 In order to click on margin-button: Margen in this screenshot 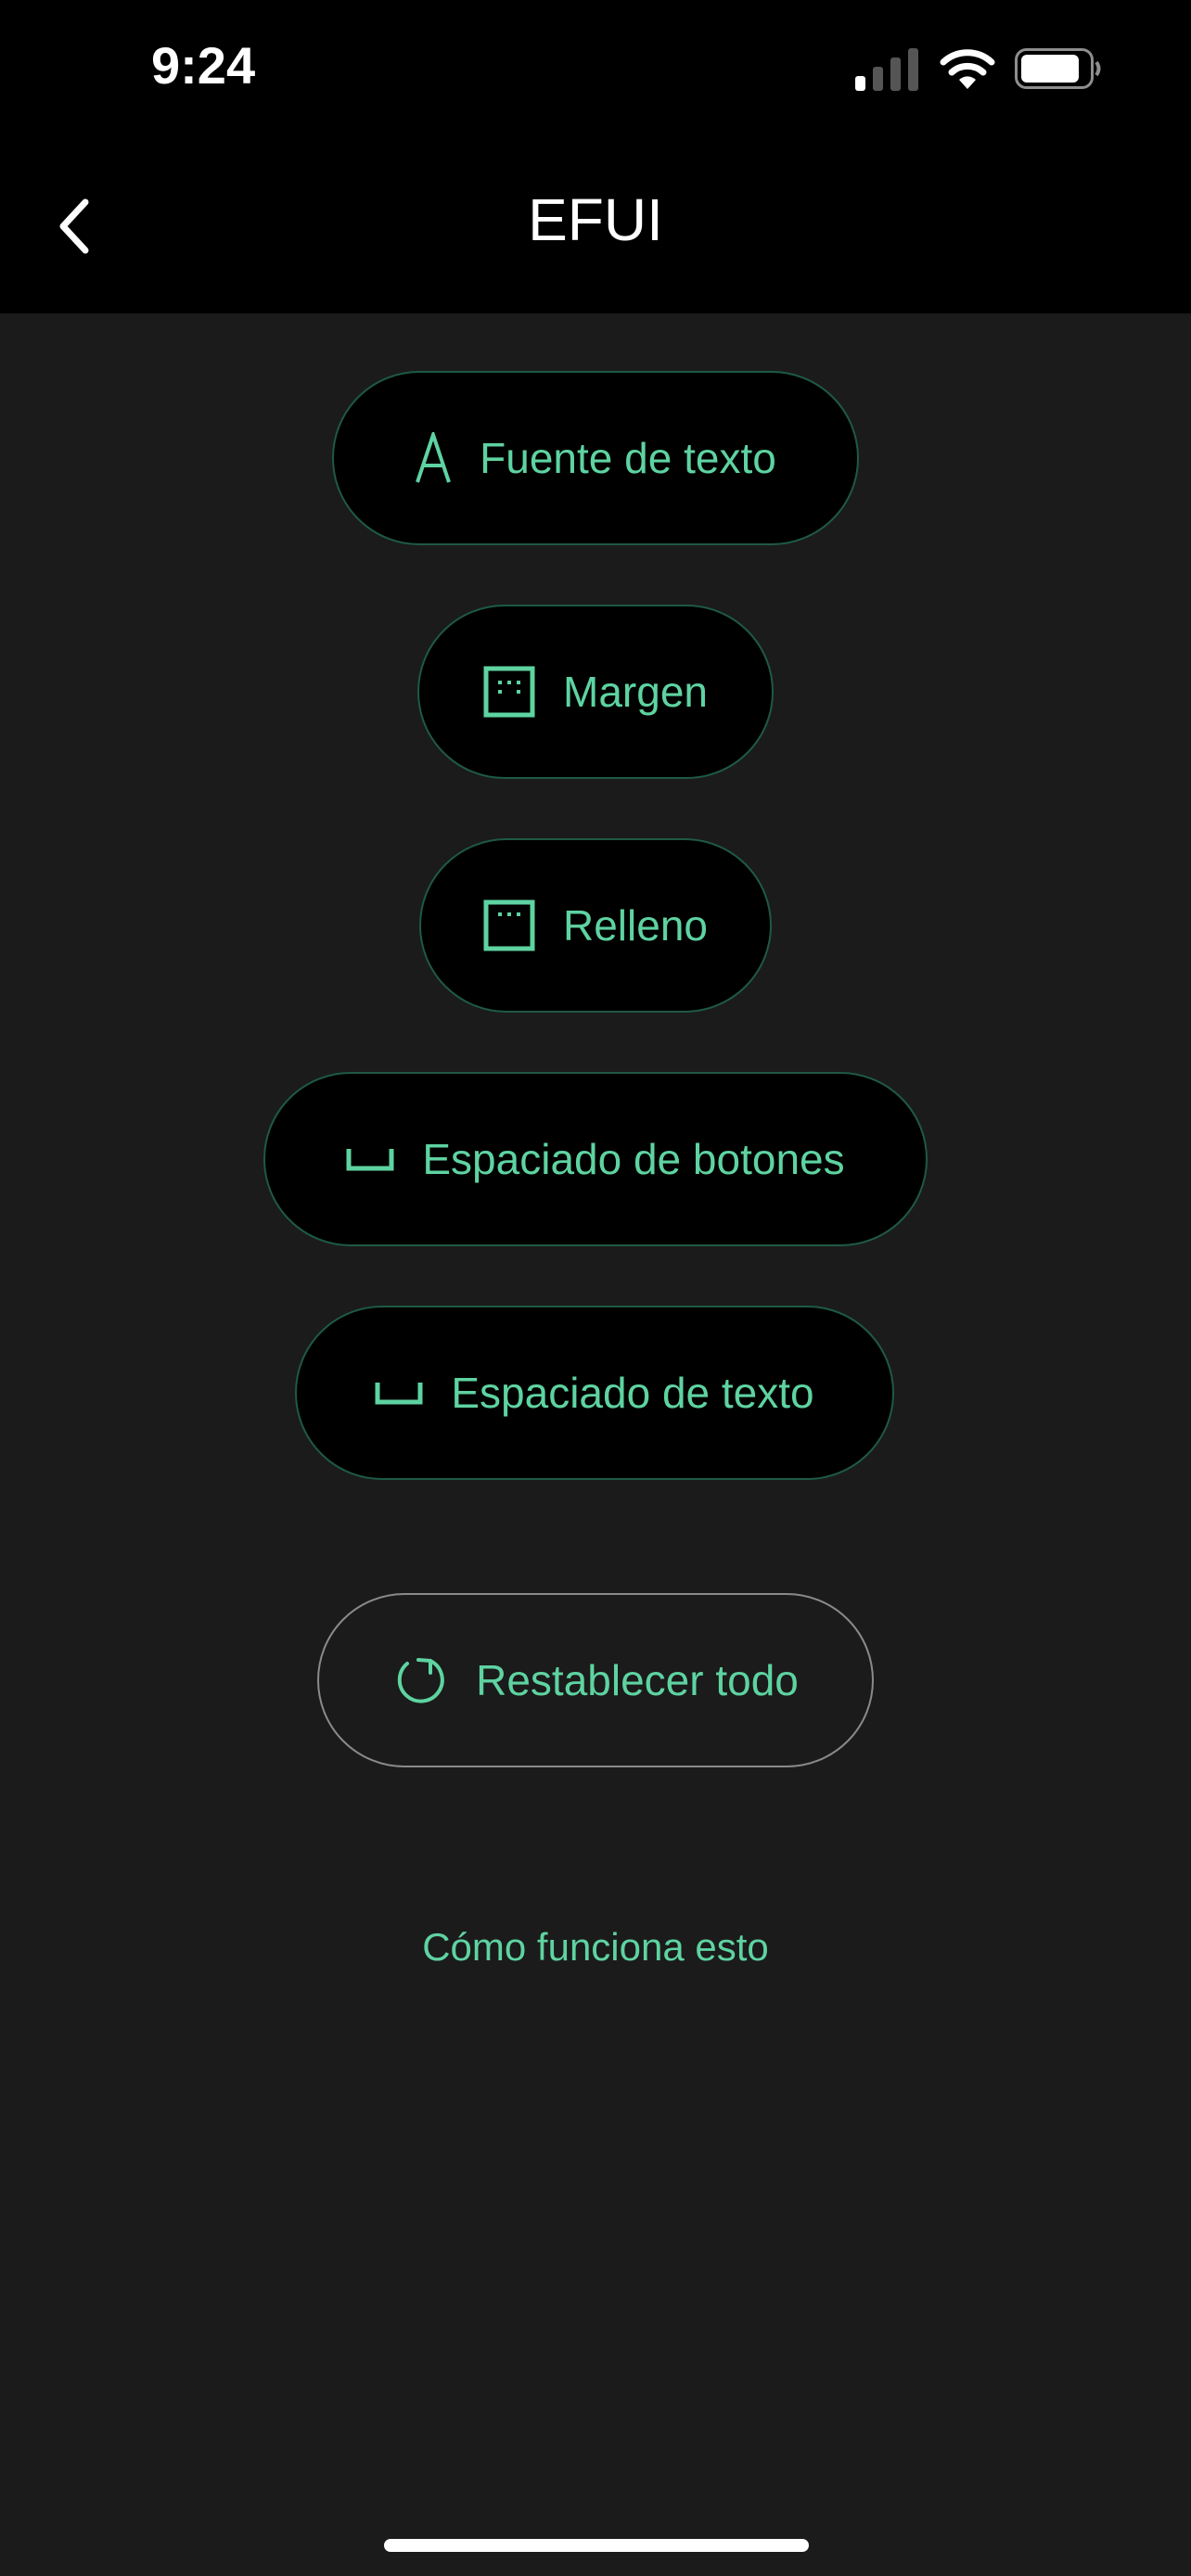, I will do `click(595, 692)`.